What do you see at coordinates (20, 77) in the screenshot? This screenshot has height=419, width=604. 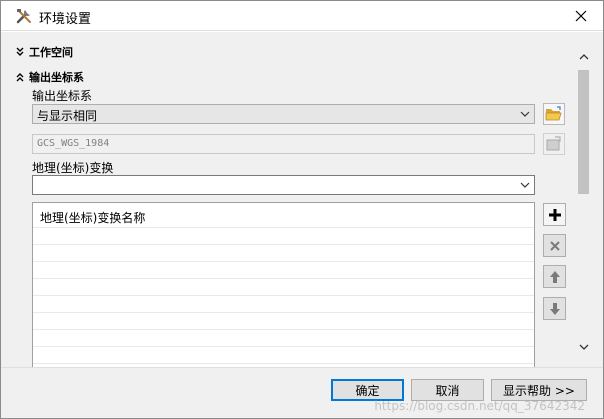 I see `double-chevron-up-icon` at bounding box center [20, 77].